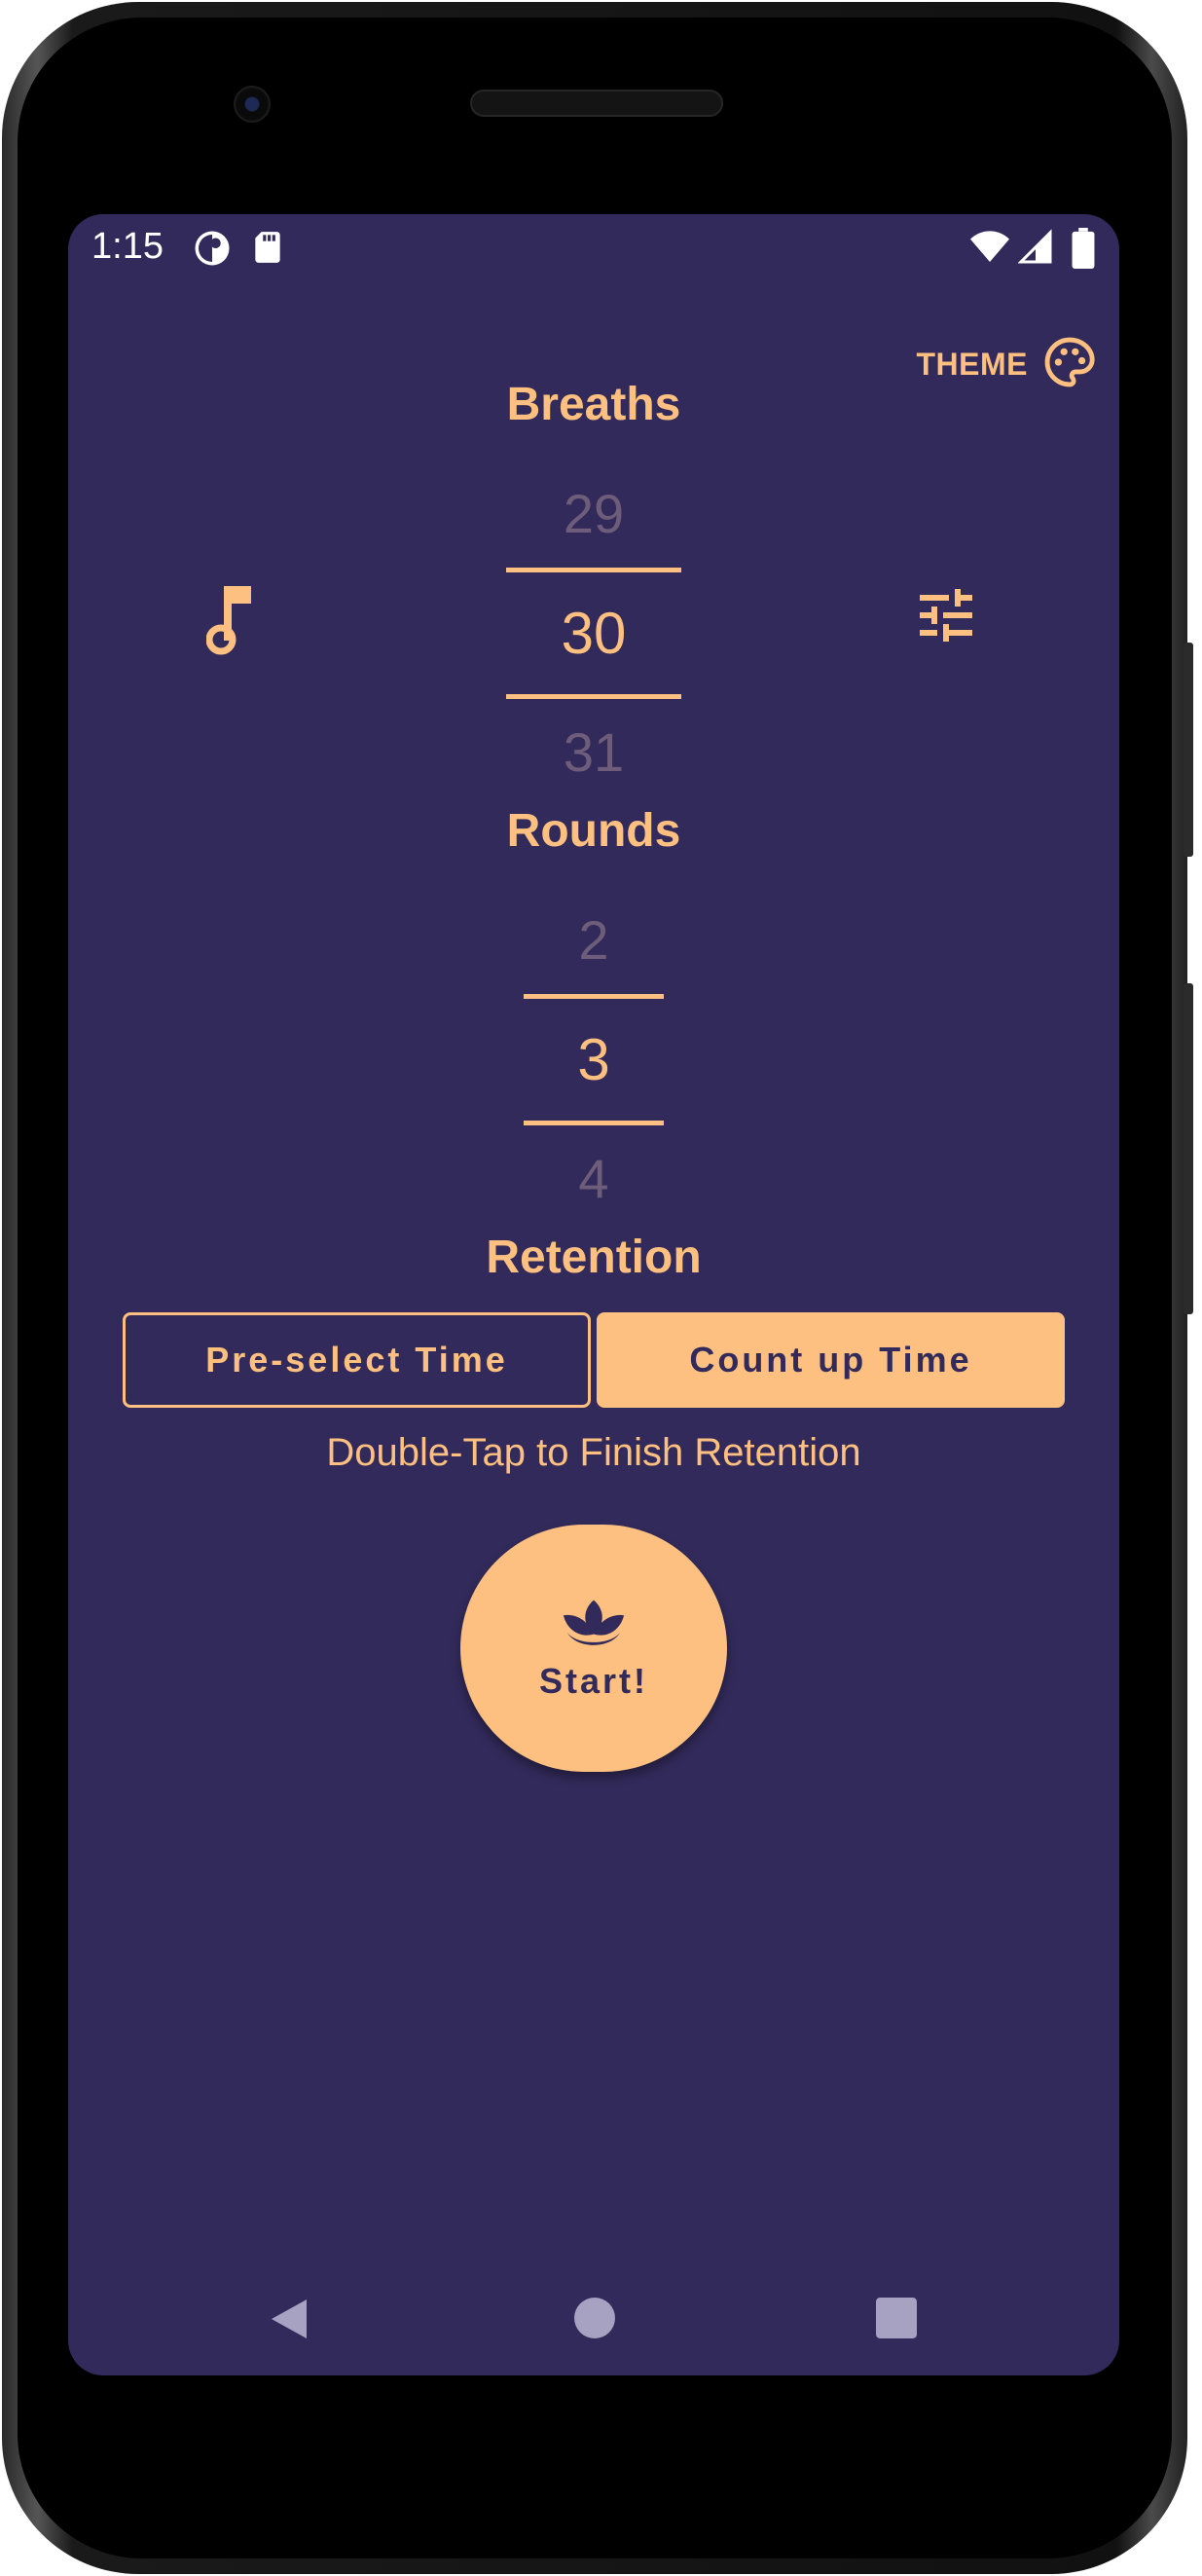  What do you see at coordinates (593, 514) in the screenshot?
I see `breaths-prev-value: 29` at bounding box center [593, 514].